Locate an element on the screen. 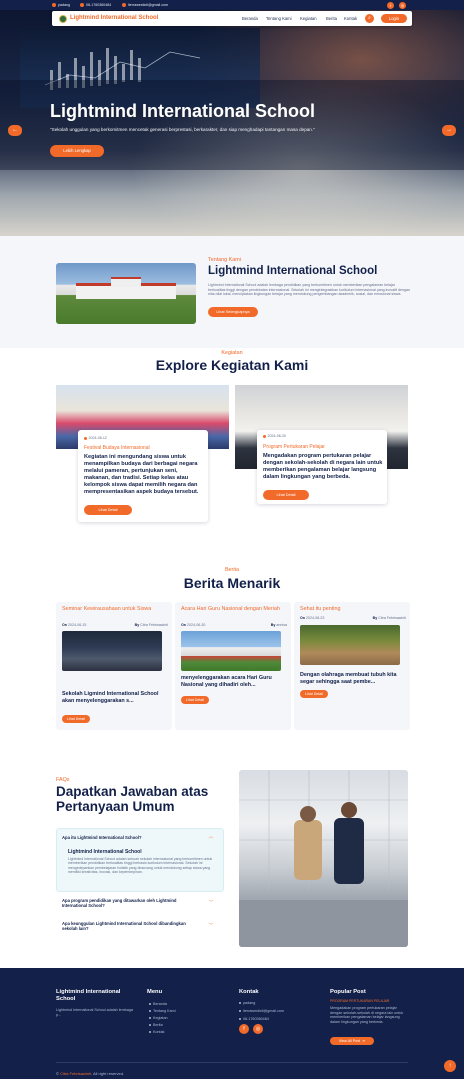 This screenshot has height=1079, width=464. faq-image-art is located at coordinates (323, 858).